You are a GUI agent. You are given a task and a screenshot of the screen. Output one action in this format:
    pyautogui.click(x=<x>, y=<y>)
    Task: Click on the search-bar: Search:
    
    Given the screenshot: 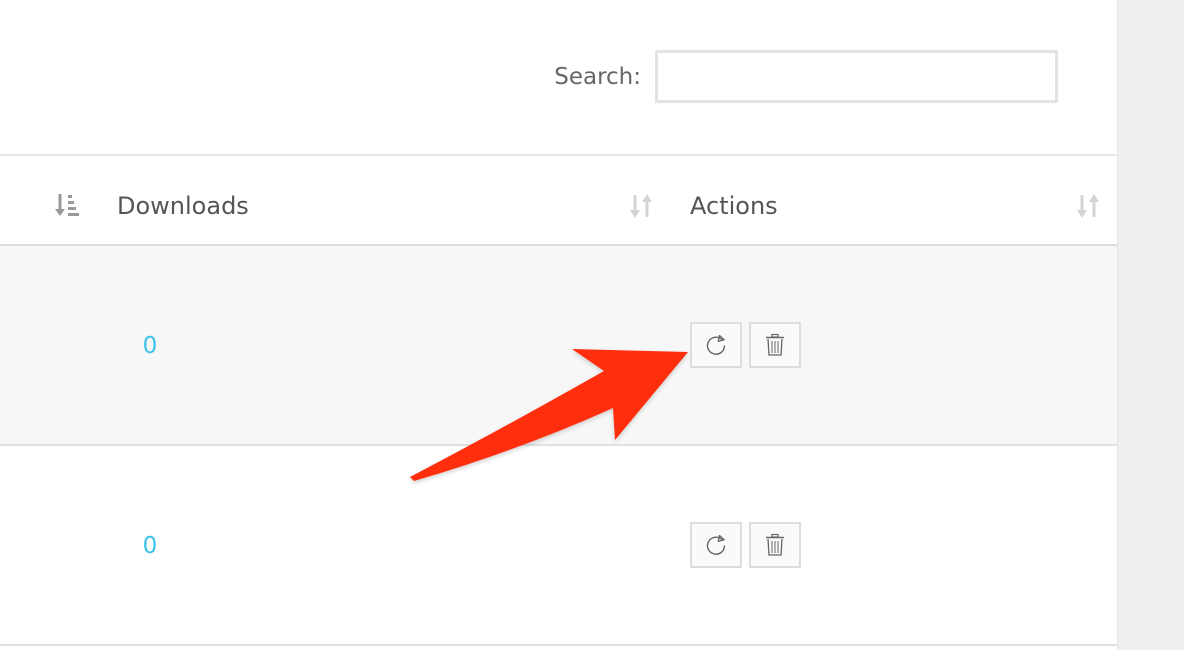 What is the action you would take?
    pyautogui.click(x=806, y=76)
    